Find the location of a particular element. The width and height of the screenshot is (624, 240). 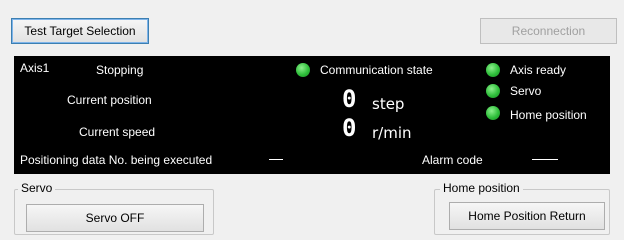

test-target-selection-button: Test Target Selection is located at coordinates (80, 31).